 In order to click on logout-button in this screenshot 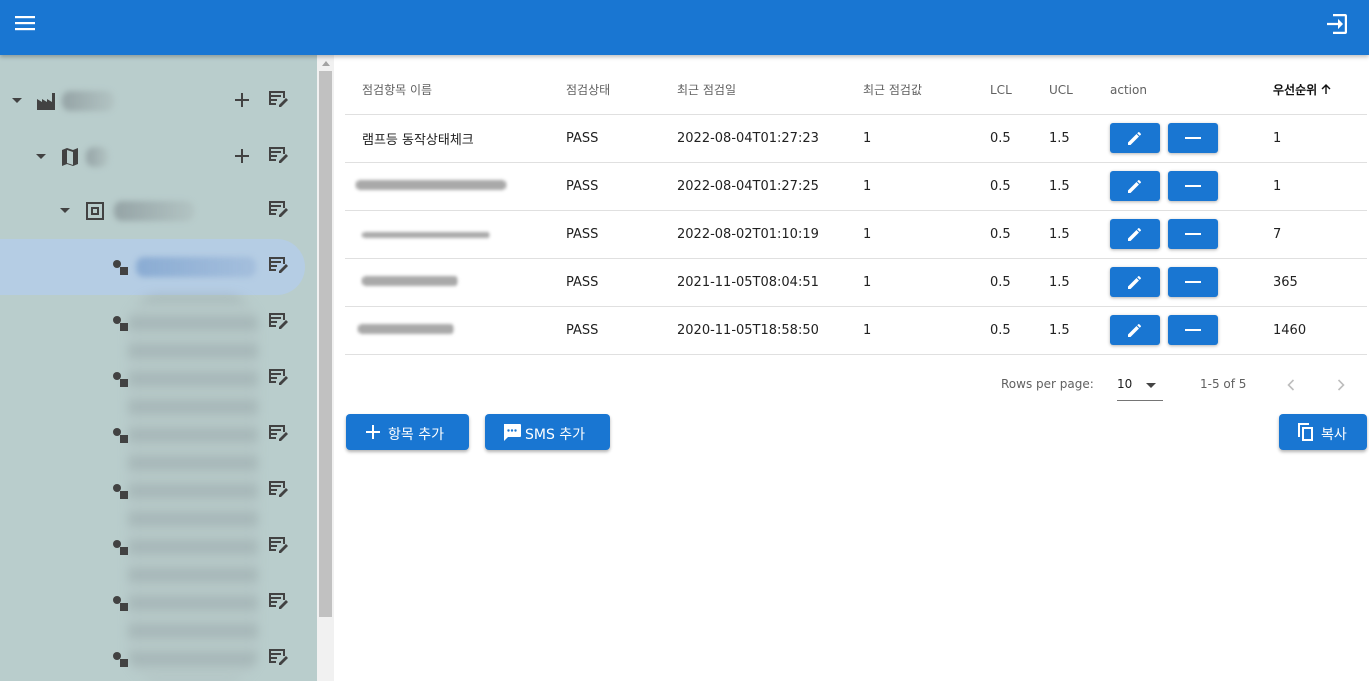, I will do `click(1337, 24)`.